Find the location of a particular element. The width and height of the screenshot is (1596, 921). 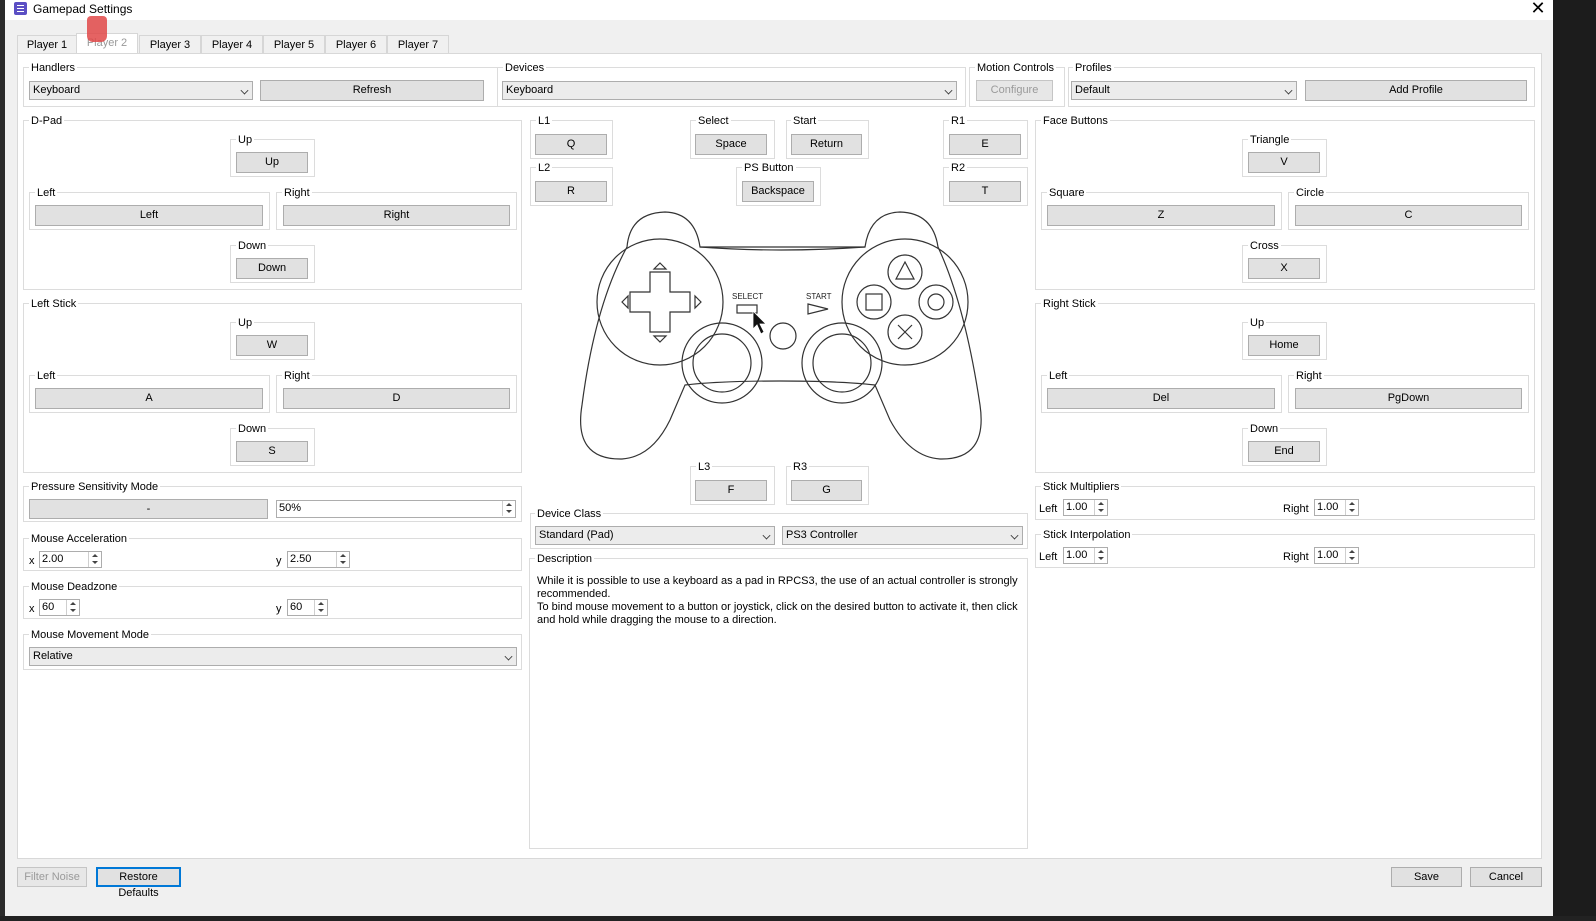

r1-button: E is located at coordinates (985, 144).